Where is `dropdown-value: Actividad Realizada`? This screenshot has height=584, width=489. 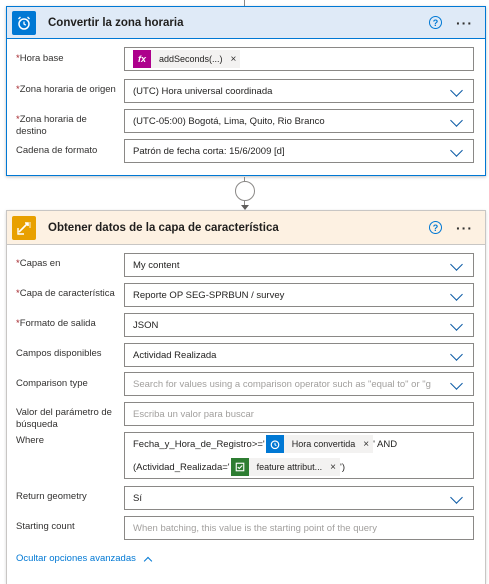
dropdown-value: Actividad Realizada is located at coordinates (175, 355).